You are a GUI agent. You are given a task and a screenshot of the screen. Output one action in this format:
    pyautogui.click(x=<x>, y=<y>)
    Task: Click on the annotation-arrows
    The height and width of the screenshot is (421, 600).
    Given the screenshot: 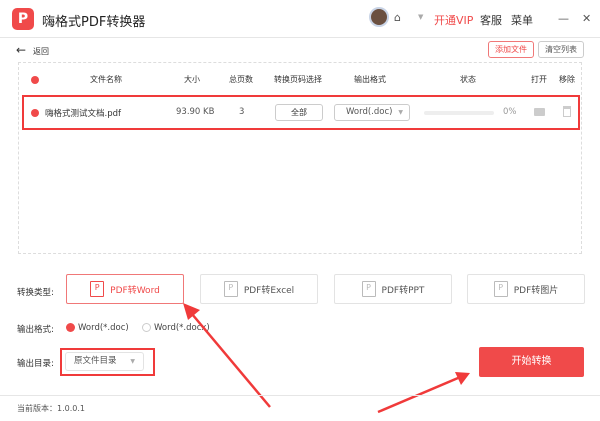 What is the action you would take?
    pyautogui.click(x=326, y=358)
    